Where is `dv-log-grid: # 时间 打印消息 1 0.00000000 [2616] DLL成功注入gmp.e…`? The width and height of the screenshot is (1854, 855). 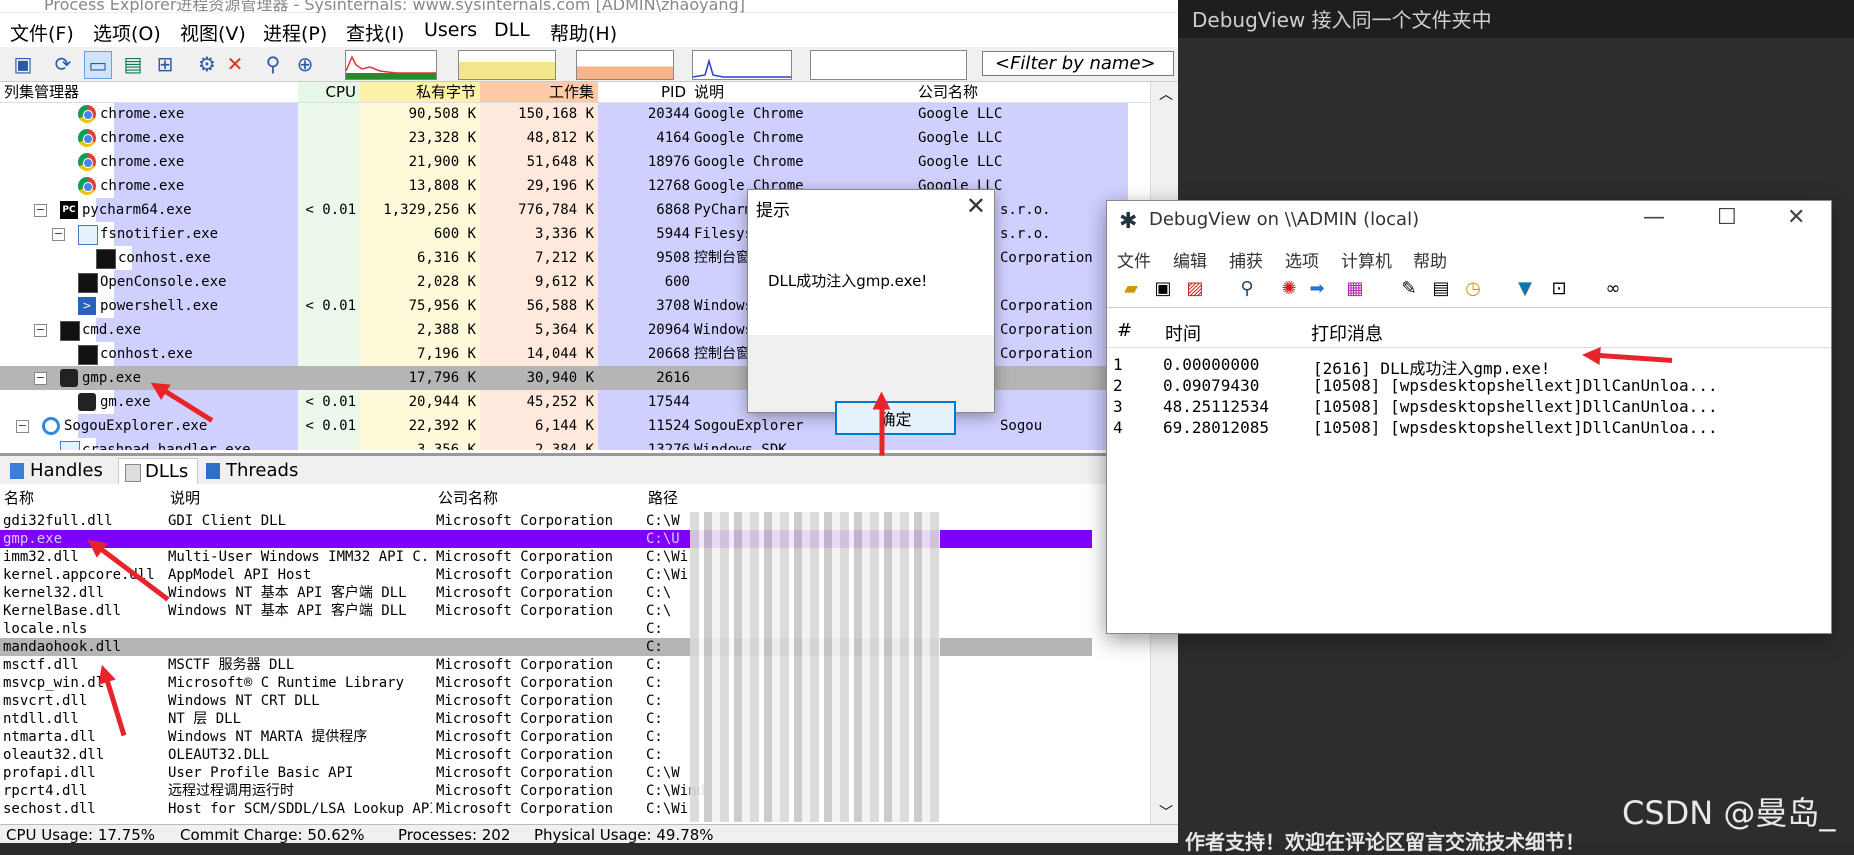
dv-log-grid: # 时间 打印消息 1 0.00000000 [2616] DLL成功注入gmp.e… is located at coordinates (1469, 473).